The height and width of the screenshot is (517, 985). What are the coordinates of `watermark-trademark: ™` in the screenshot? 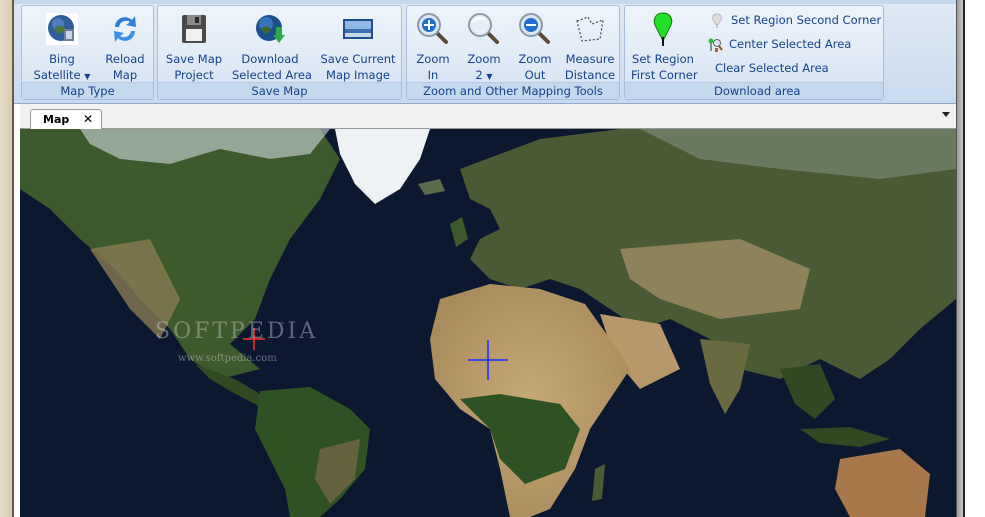 It's located at (281, 325).